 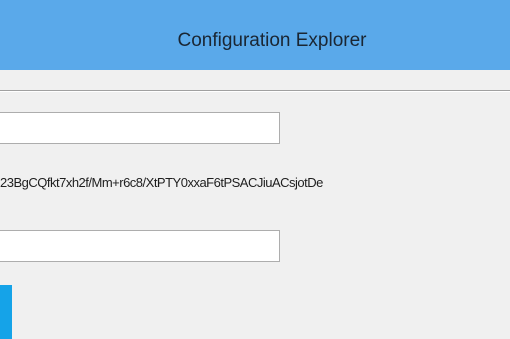 What do you see at coordinates (255, 91) in the screenshot?
I see `separator-line` at bounding box center [255, 91].